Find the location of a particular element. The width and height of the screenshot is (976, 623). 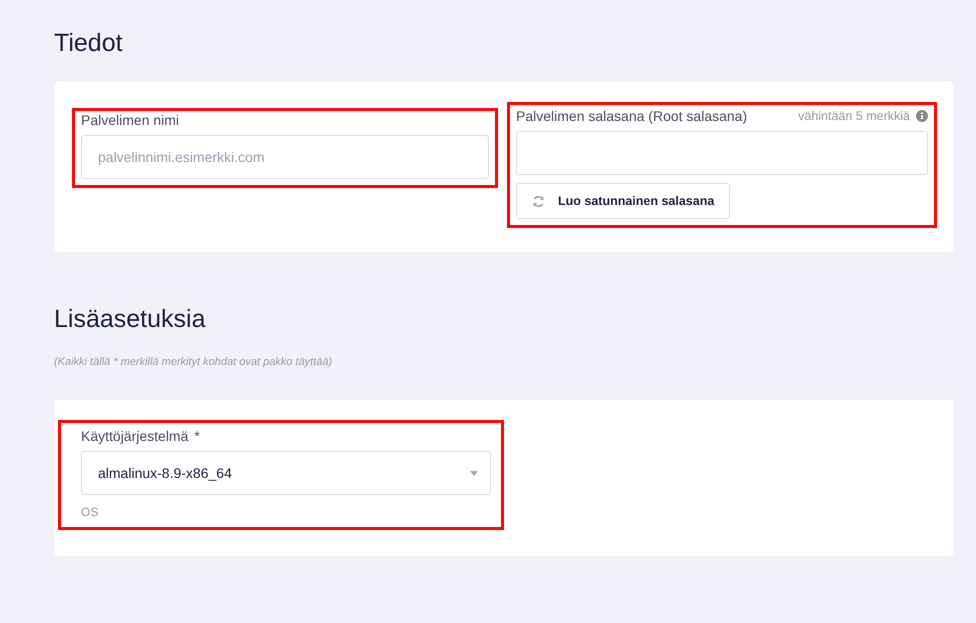

hint-text: vähintään 5 merkkiä is located at coordinates (854, 116).